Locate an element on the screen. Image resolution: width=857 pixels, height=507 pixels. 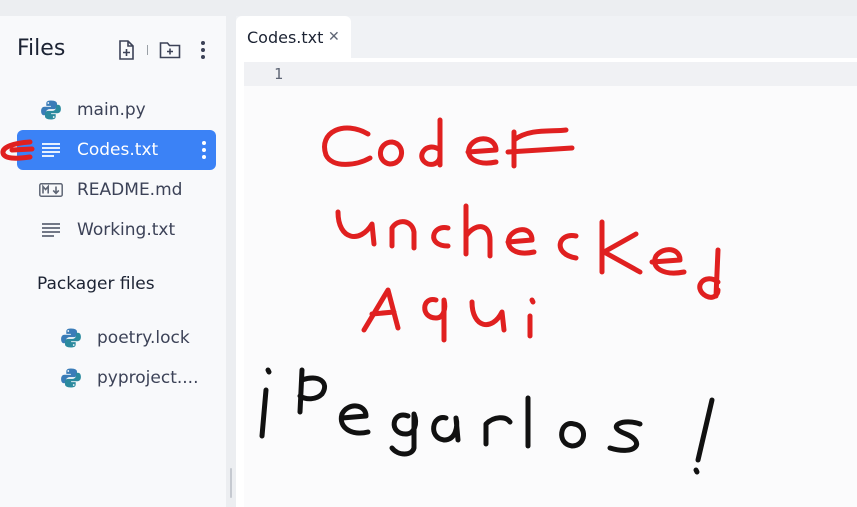
file-item-main-py: main.py is located at coordinates (116, 110).